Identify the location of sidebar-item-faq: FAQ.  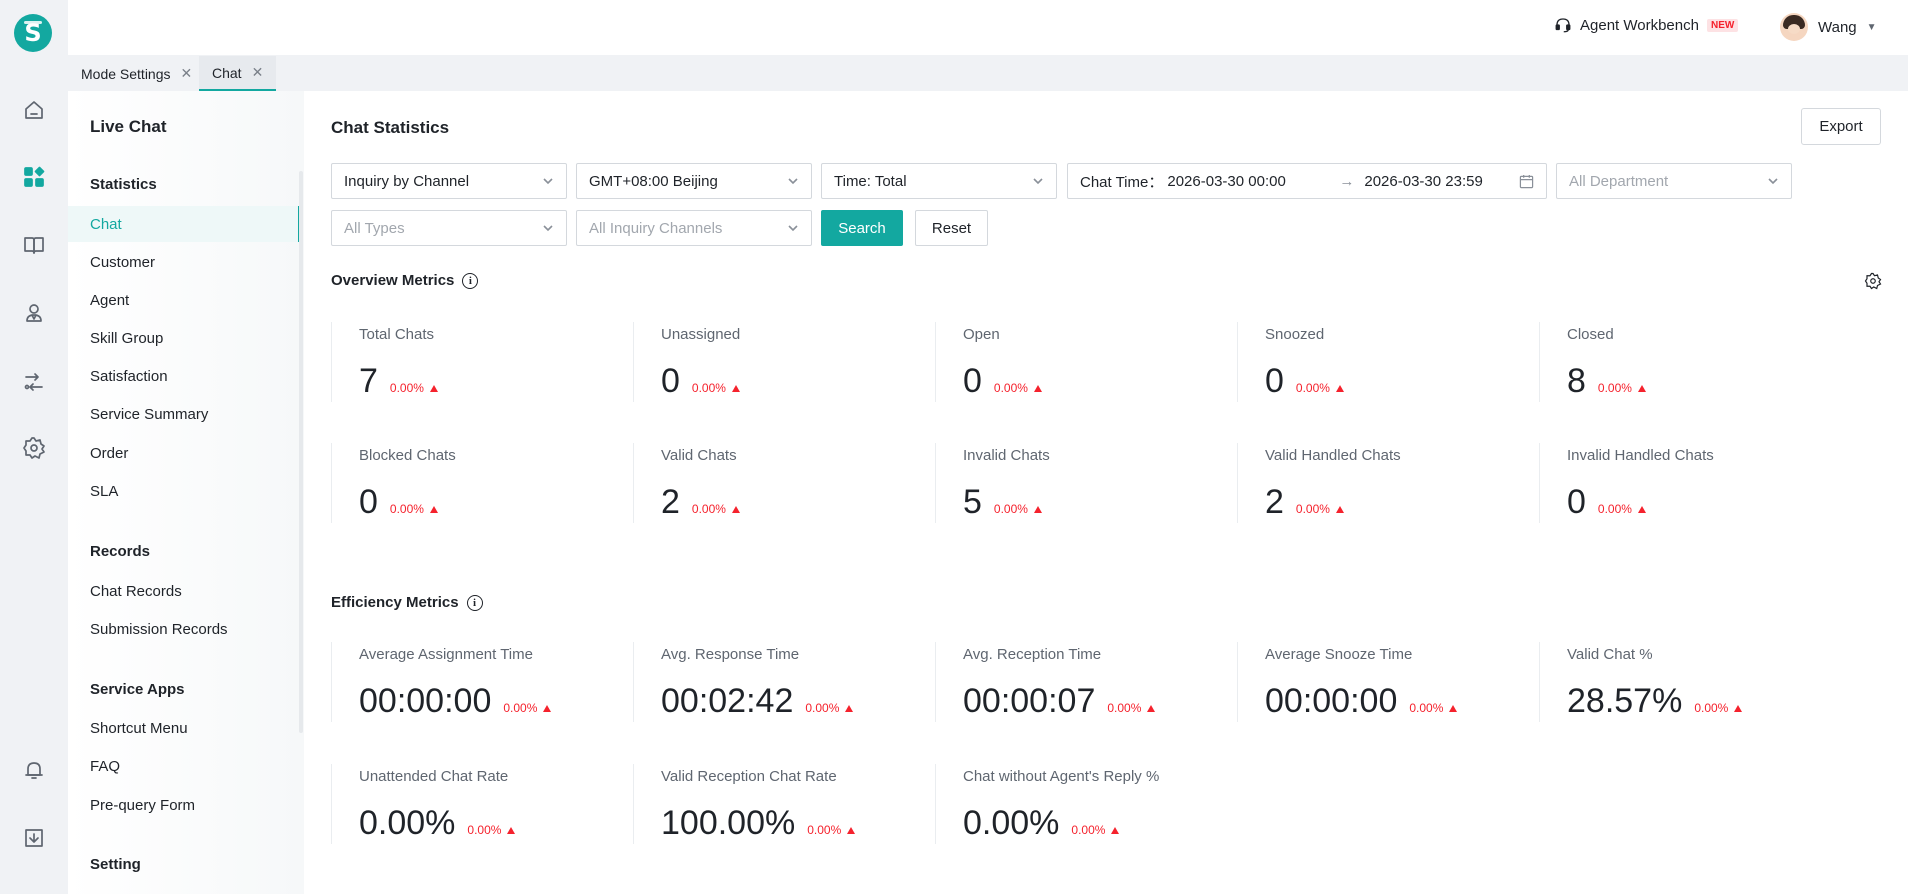
(184, 766).